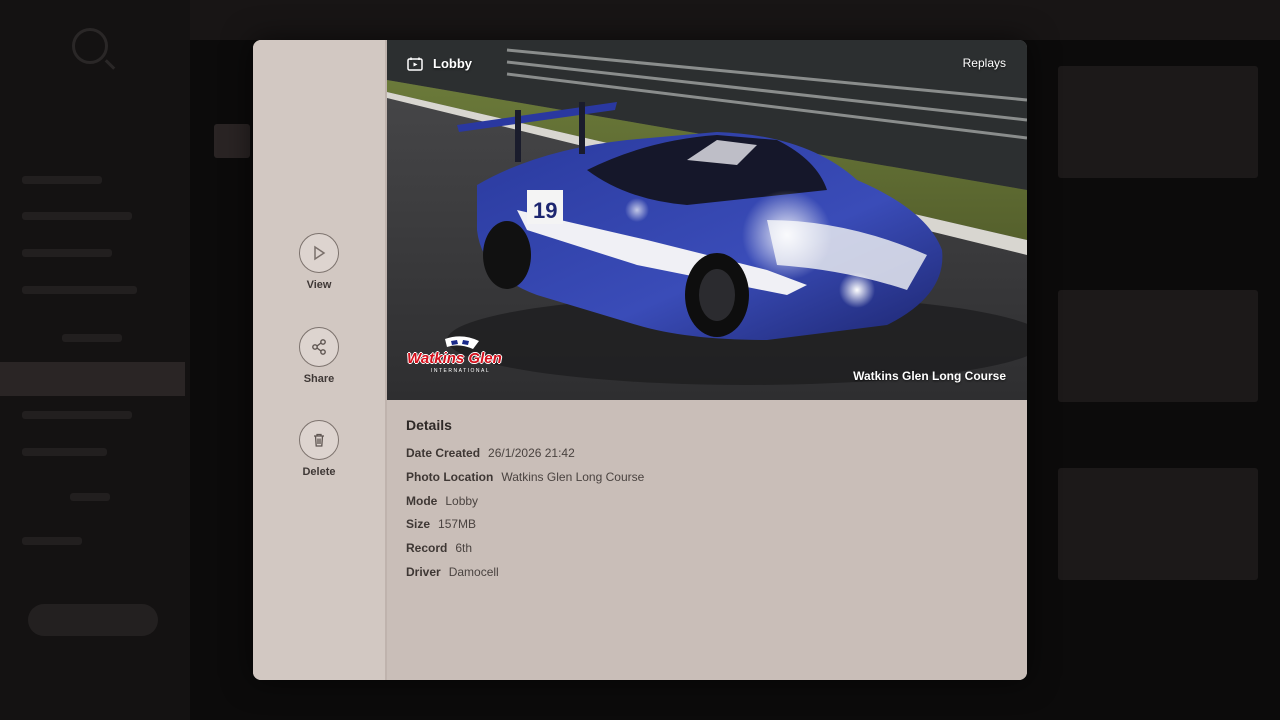 This screenshot has width=1280, height=720. I want to click on detail-row-size: Size 157MB, so click(441, 524).